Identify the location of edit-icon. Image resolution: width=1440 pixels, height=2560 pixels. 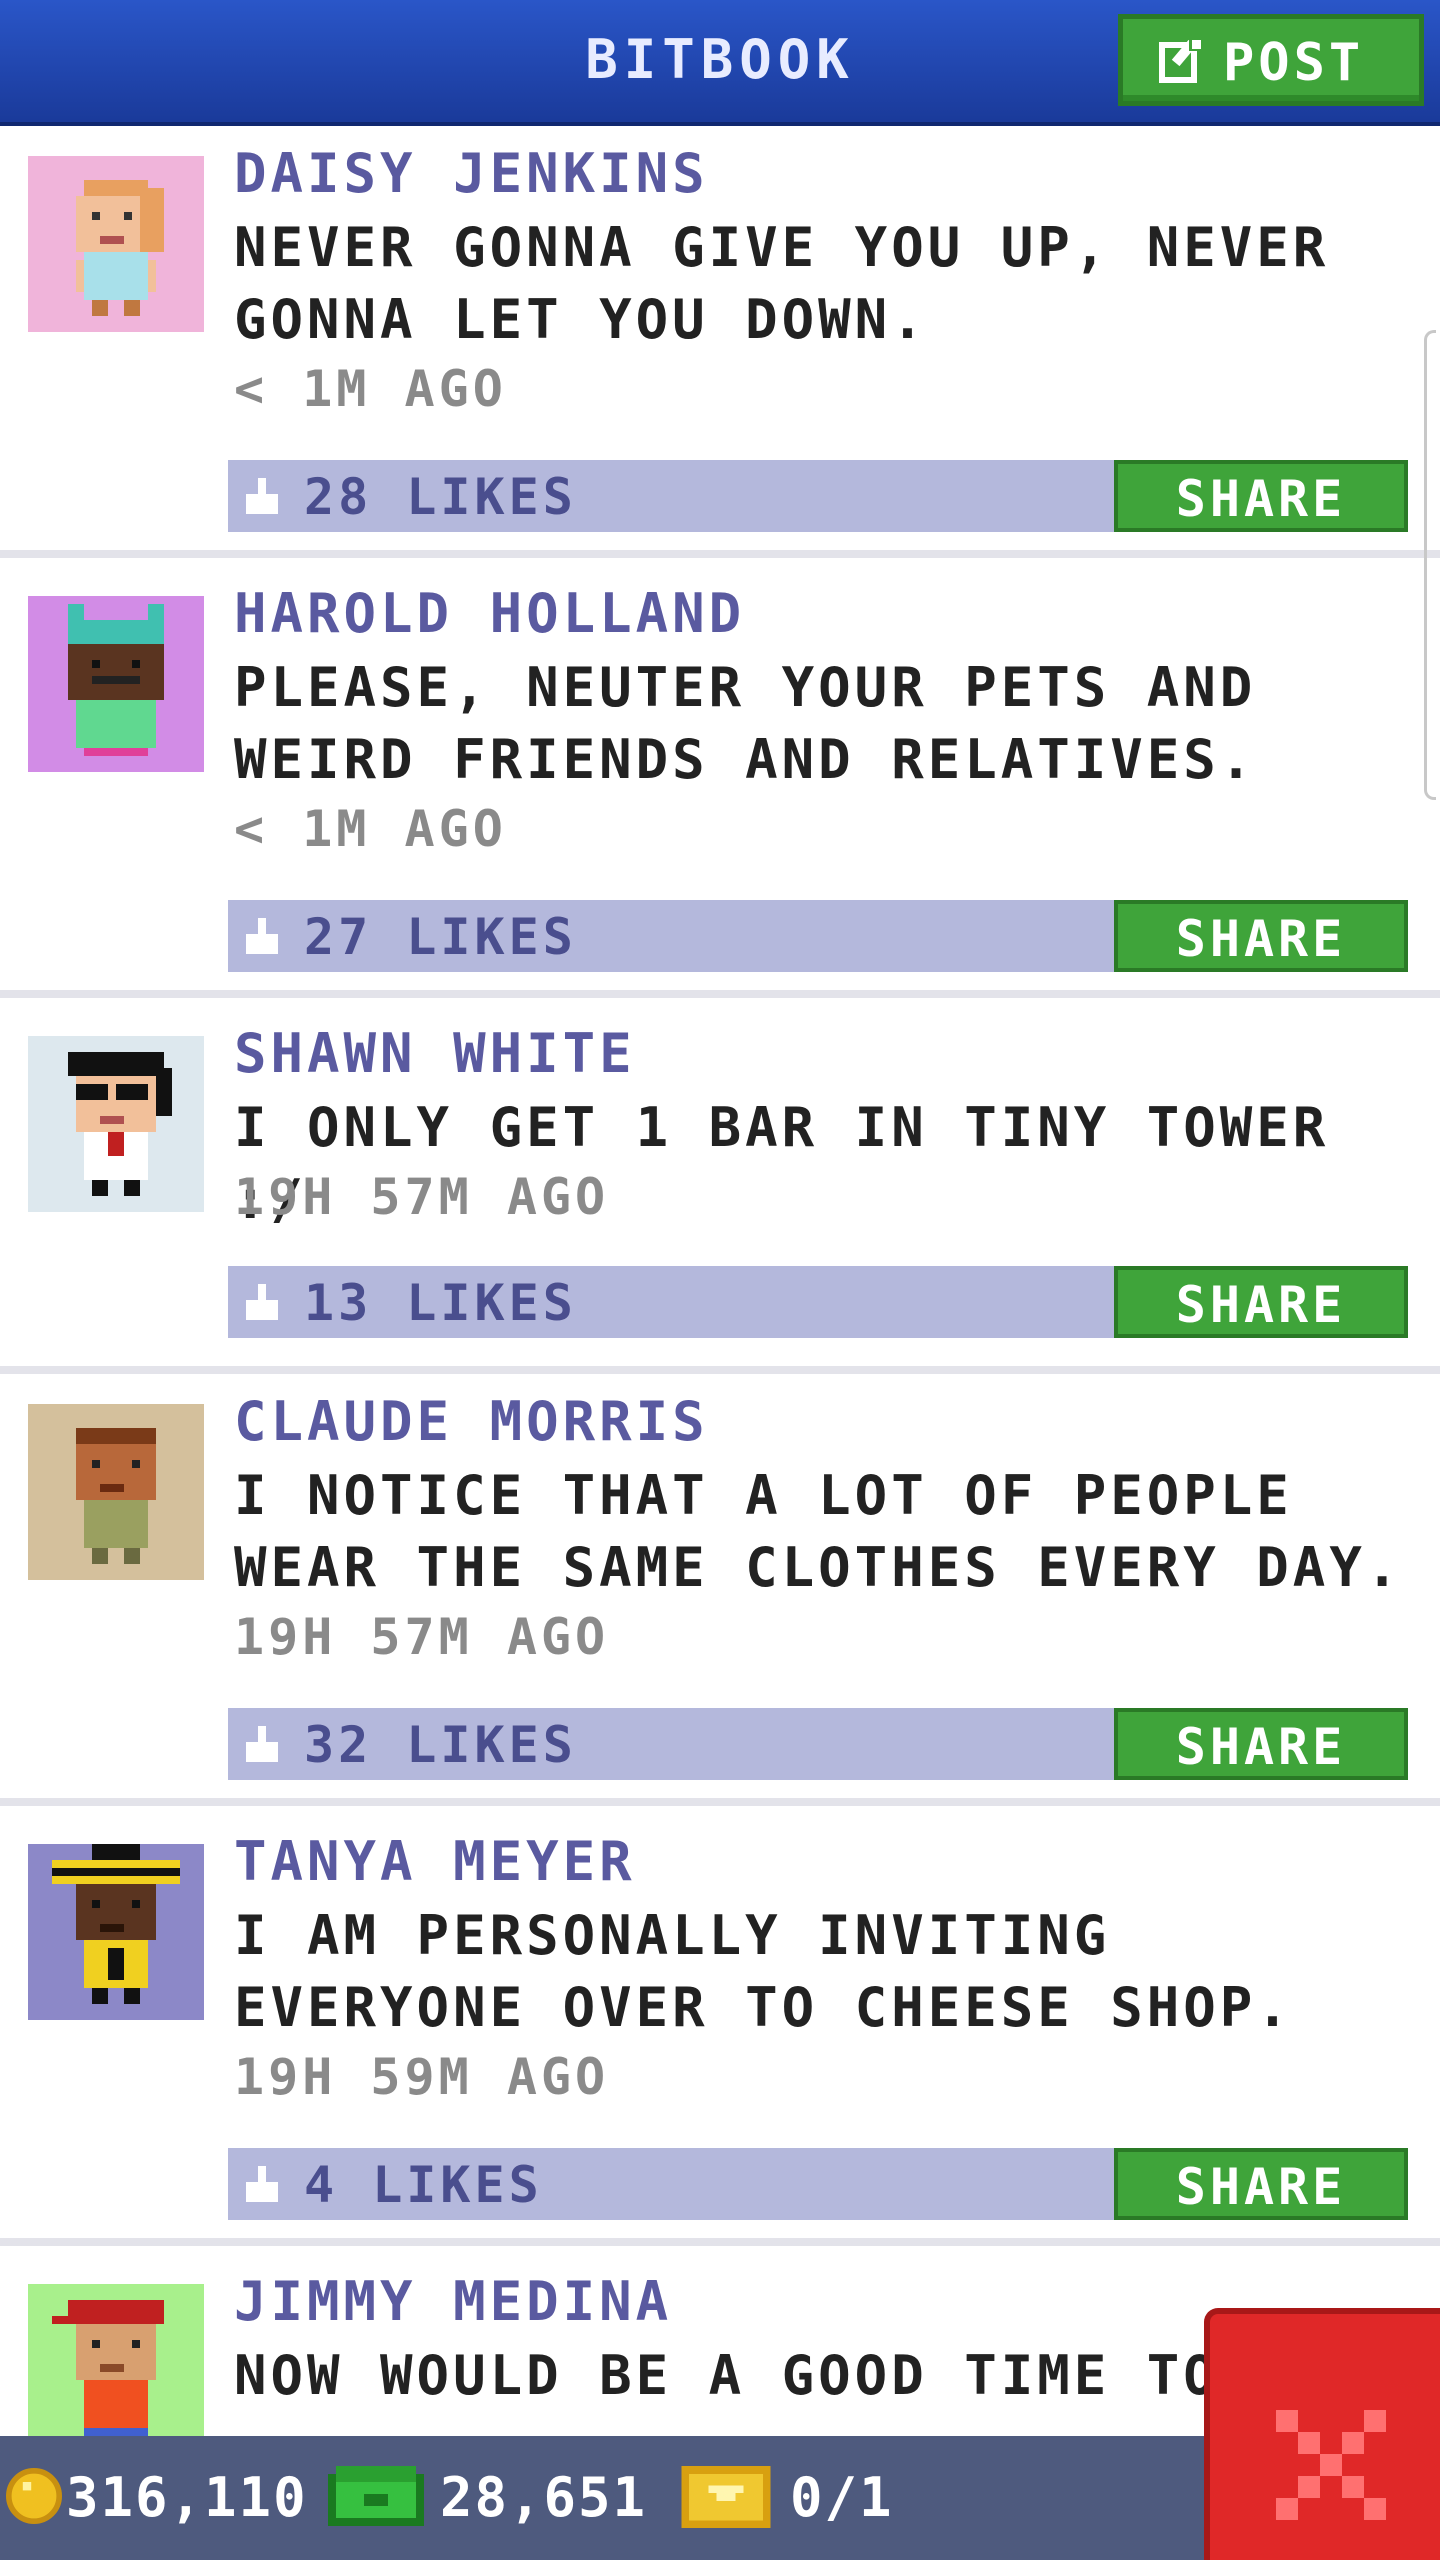
(1181, 60).